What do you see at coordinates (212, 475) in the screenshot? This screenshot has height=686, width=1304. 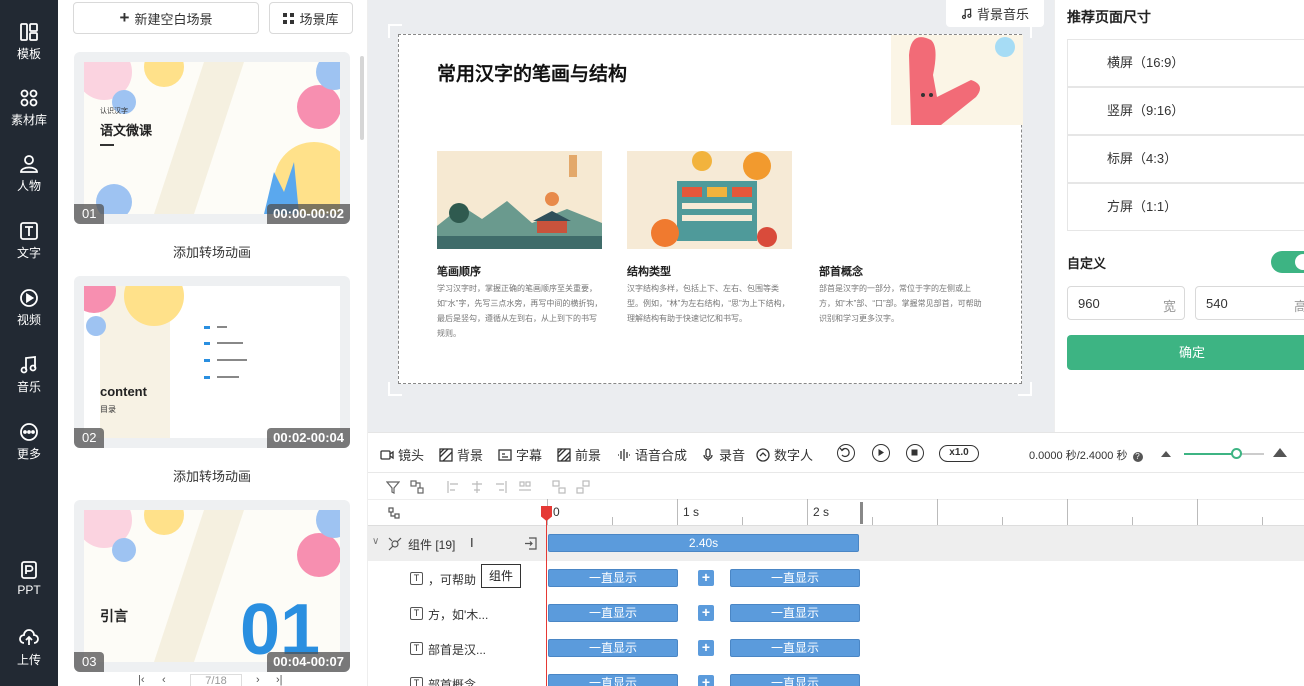 I see `add-transition-link-2: 添加转场动画` at bounding box center [212, 475].